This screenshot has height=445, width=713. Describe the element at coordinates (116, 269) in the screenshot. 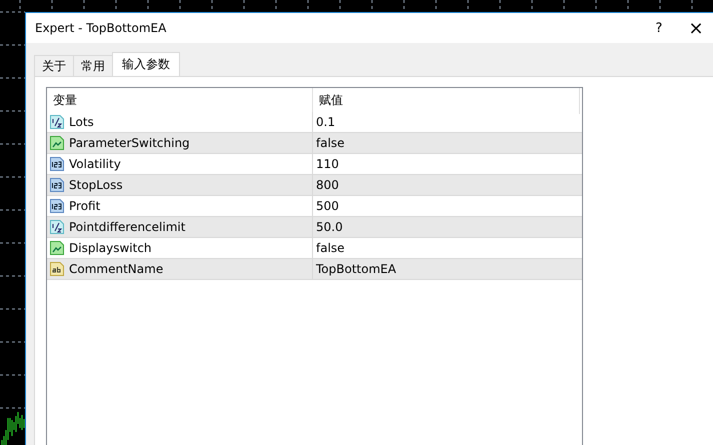

I see `parameter-name: CommentName` at that location.